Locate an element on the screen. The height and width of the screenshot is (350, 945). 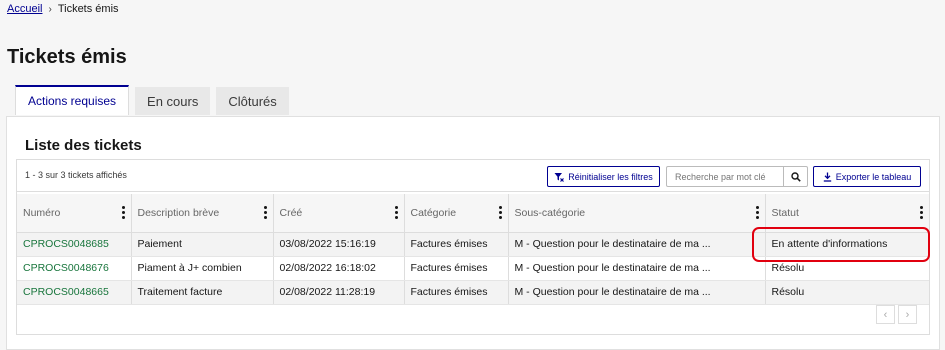
reset-filters-button: Réinitialiser les filtres is located at coordinates (603, 176).